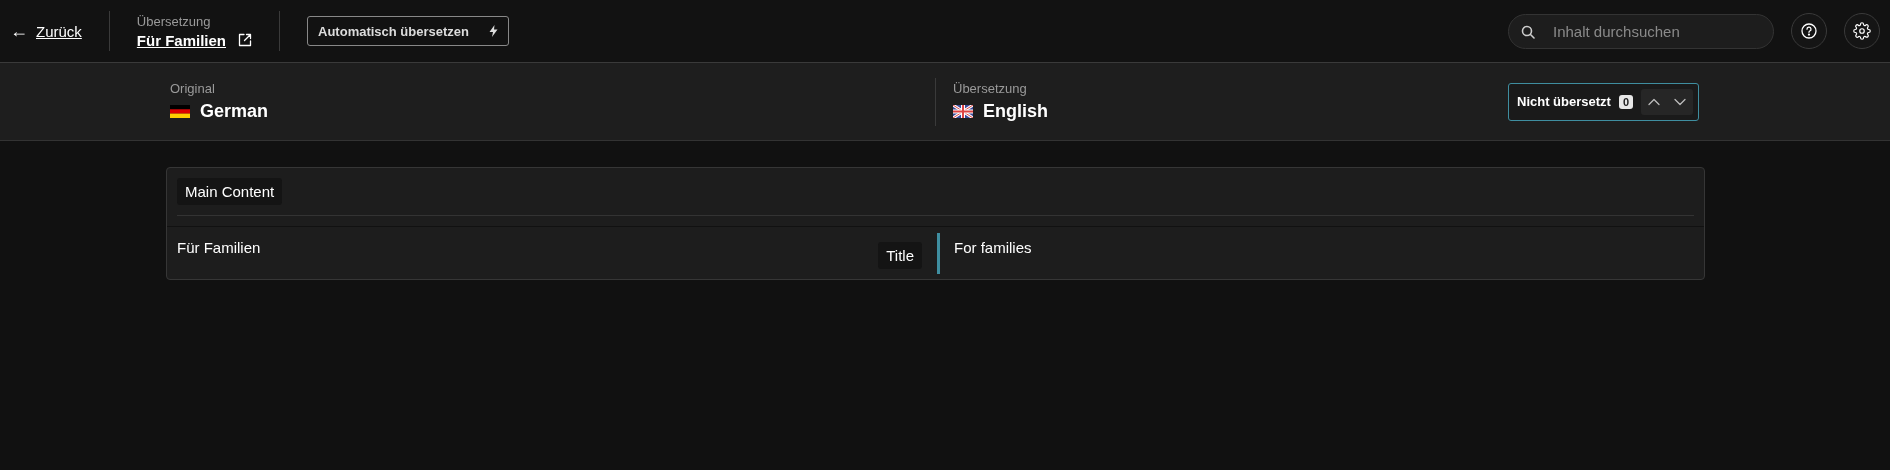 The height and width of the screenshot is (470, 1890). Describe the element at coordinates (1320, 253) in the screenshot. I see `translation-cell: For families` at that location.